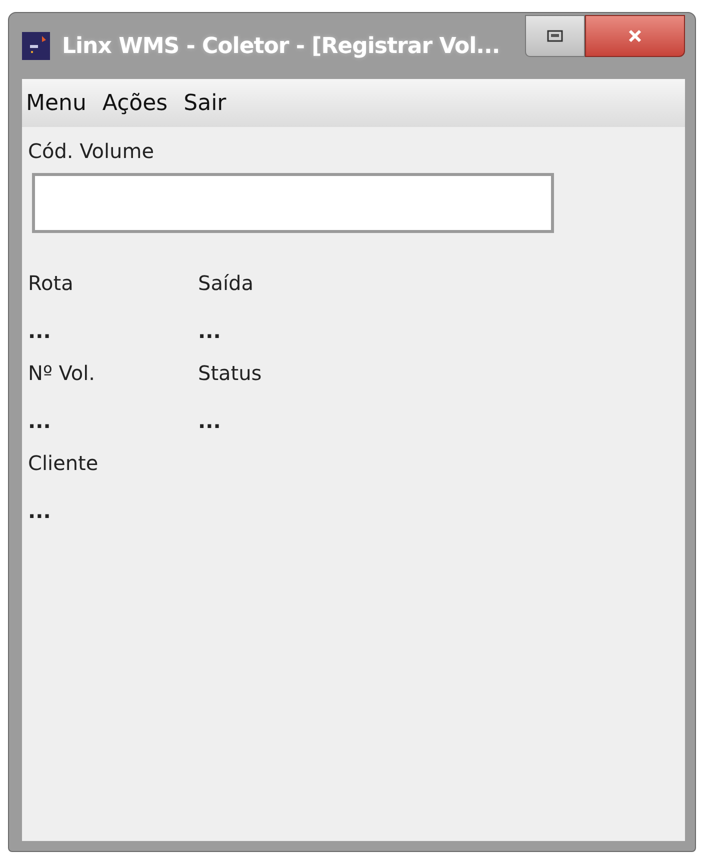 This screenshot has width=711, height=859. I want to click on input-field, so click(293, 203).